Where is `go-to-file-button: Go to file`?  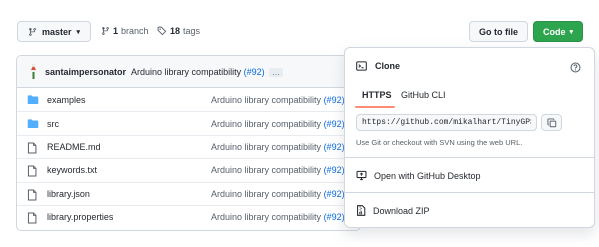 go-to-file-button: Go to file is located at coordinates (498, 31).